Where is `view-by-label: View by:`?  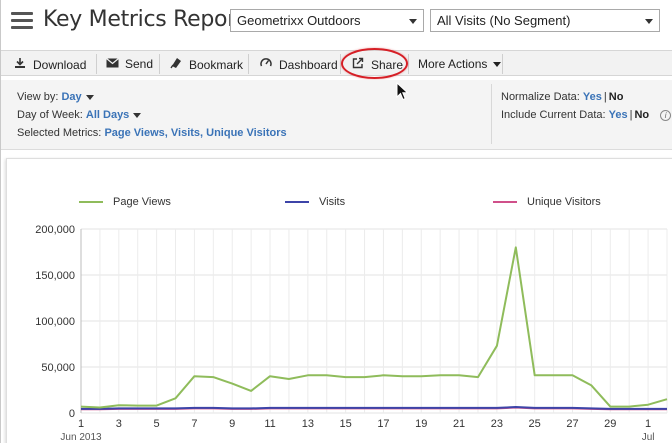 view-by-label: View by: is located at coordinates (38, 97).